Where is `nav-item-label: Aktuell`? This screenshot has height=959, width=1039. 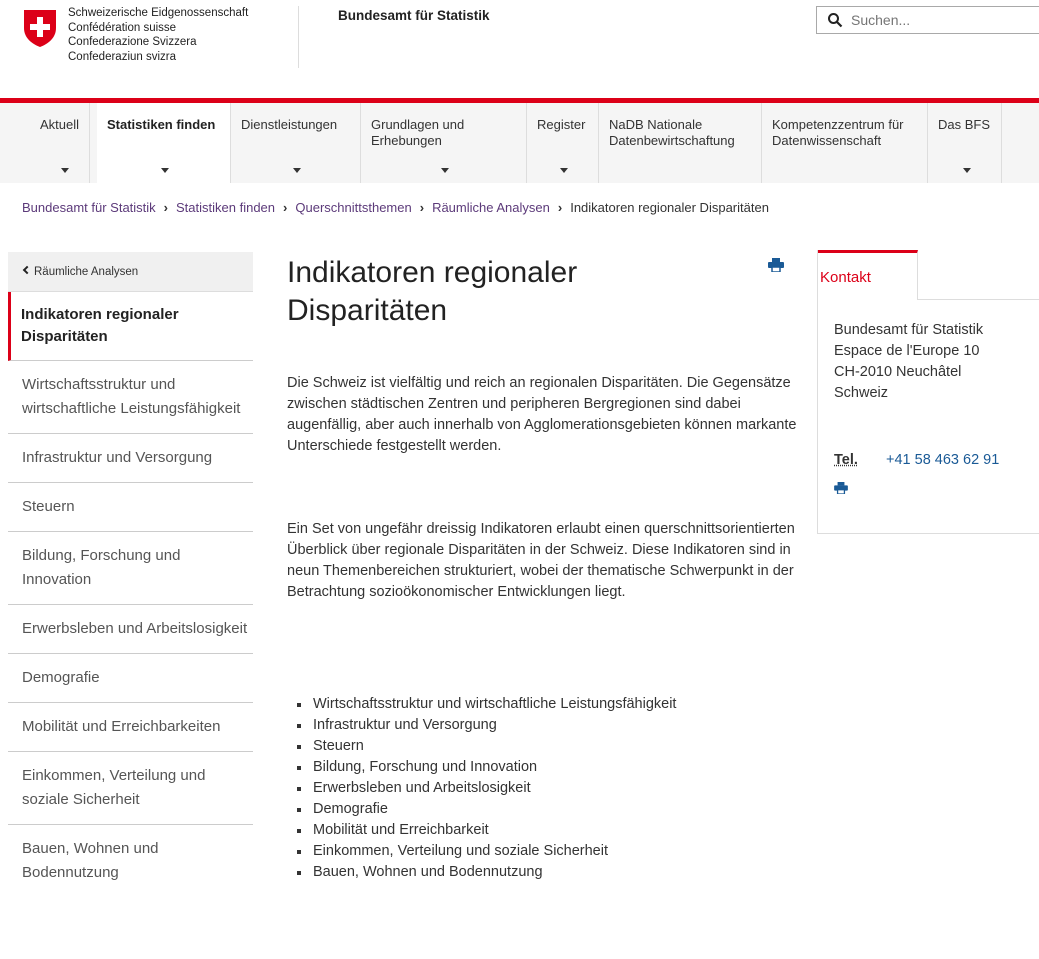 nav-item-label: Aktuell is located at coordinates (60, 124).